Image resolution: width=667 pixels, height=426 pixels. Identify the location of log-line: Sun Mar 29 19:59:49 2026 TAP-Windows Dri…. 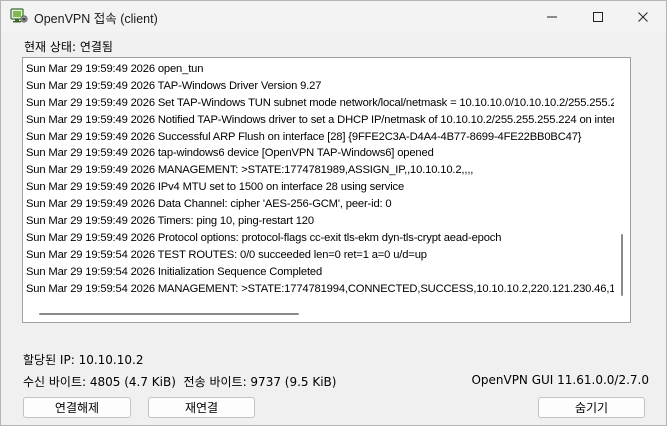
(174, 85).